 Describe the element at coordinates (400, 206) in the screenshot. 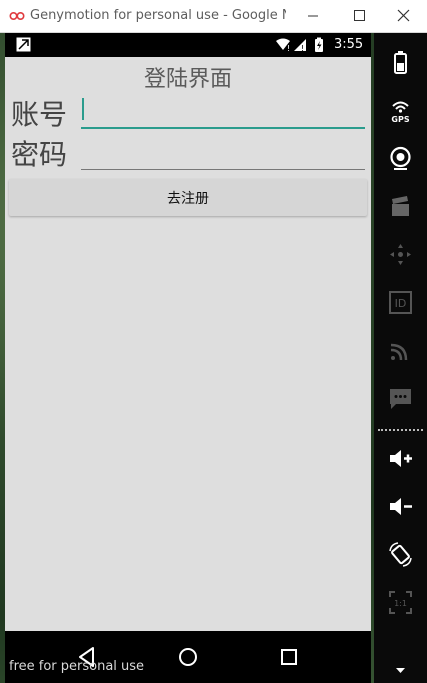

I see `clapperboard-icon` at that location.